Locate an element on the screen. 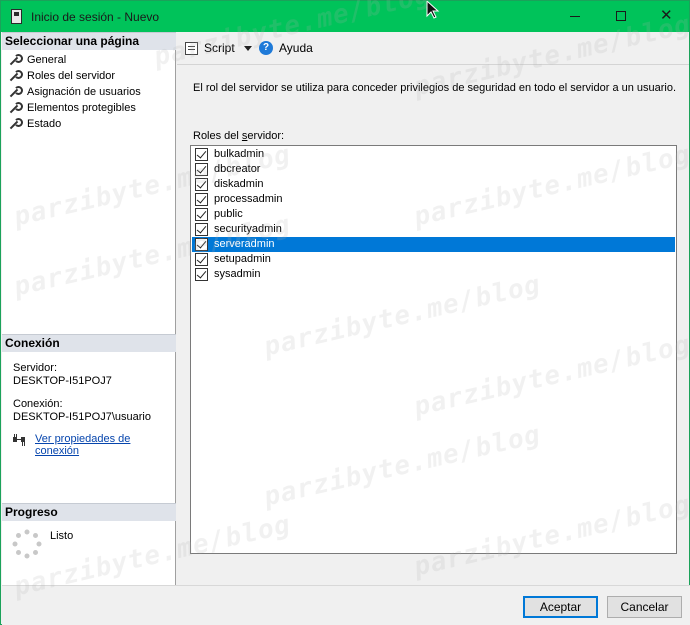 The width and height of the screenshot is (690, 625). page-item-server-roles: Roles del servidor is located at coordinates (74, 76).